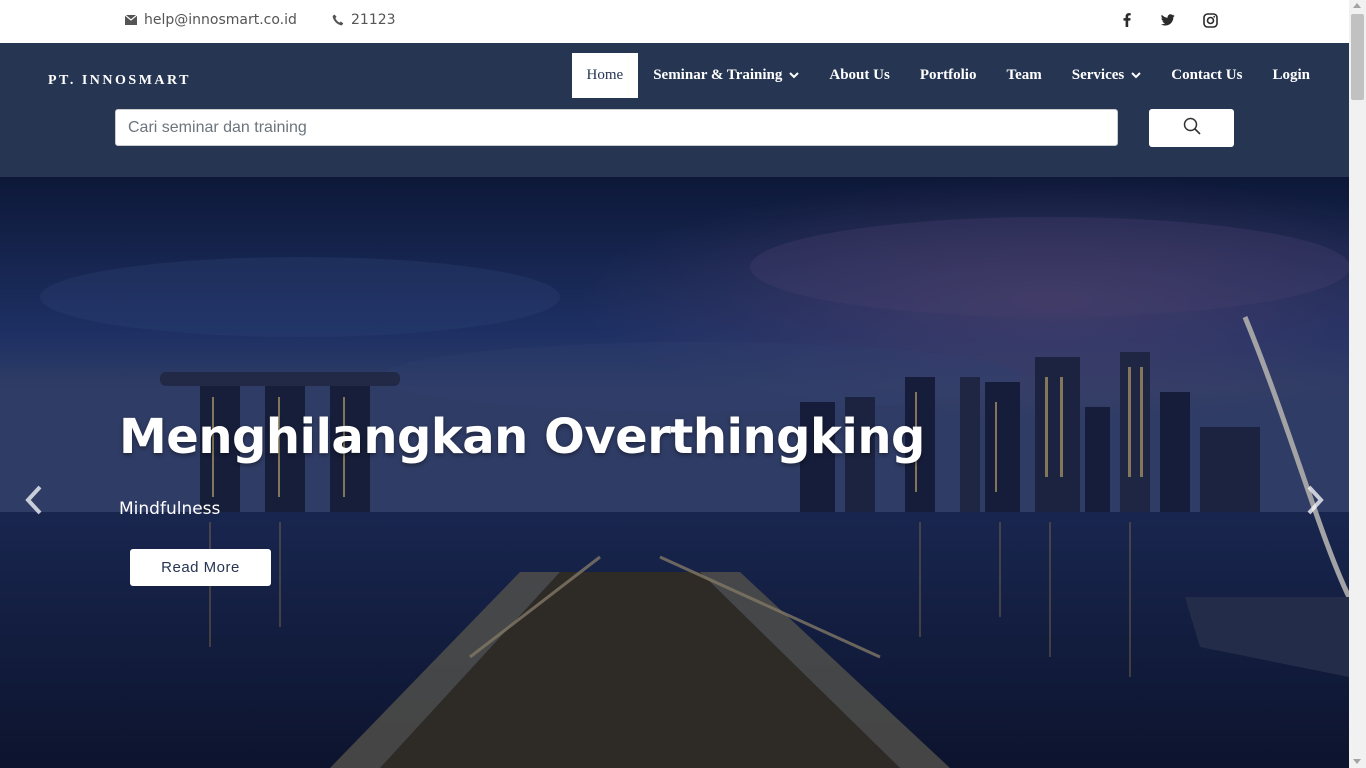 This screenshot has width=1366, height=768. I want to click on nav-contact-label: Contact Us, so click(1207, 75).